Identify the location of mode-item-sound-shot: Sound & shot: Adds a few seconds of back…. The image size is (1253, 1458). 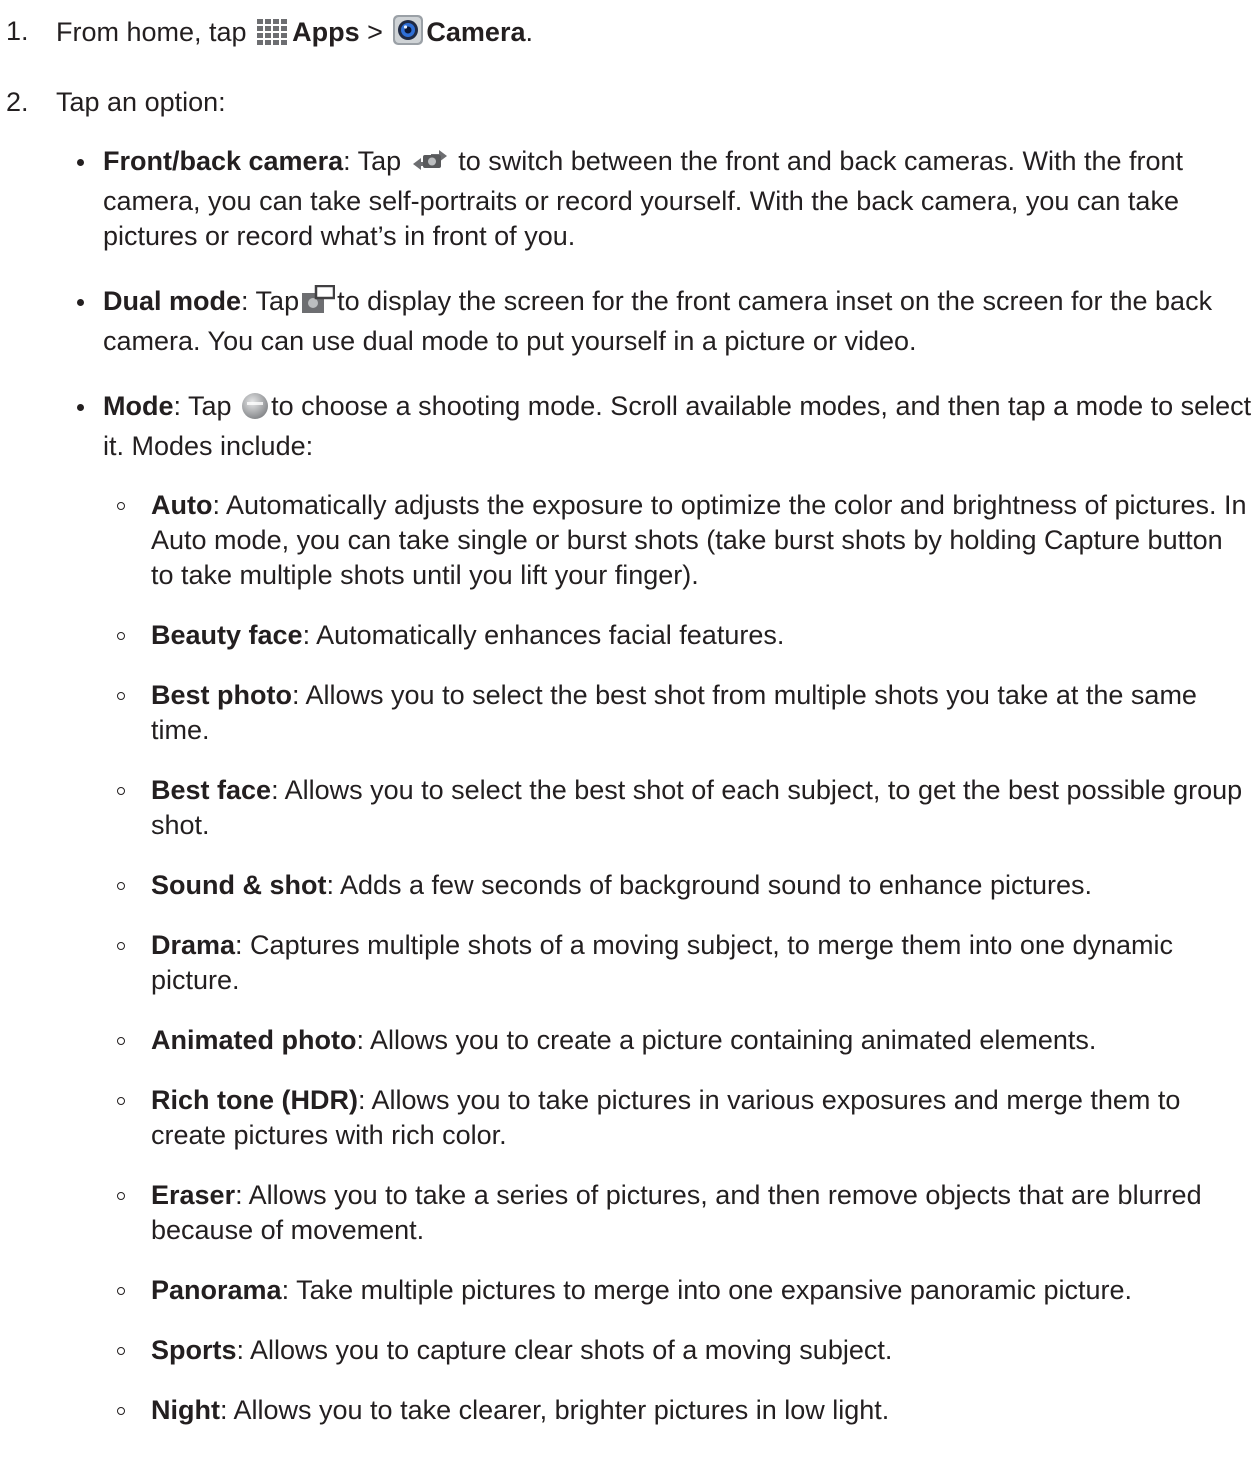
(677, 885).